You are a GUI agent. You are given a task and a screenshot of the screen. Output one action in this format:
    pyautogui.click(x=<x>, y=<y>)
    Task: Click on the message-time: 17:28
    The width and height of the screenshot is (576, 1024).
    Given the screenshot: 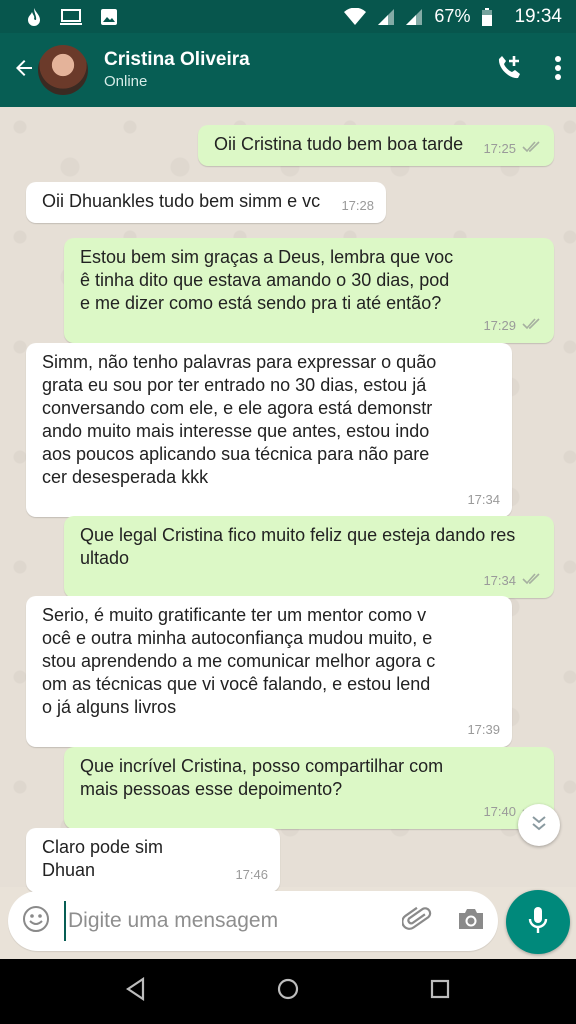 What is the action you would take?
    pyautogui.click(x=357, y=205)
    